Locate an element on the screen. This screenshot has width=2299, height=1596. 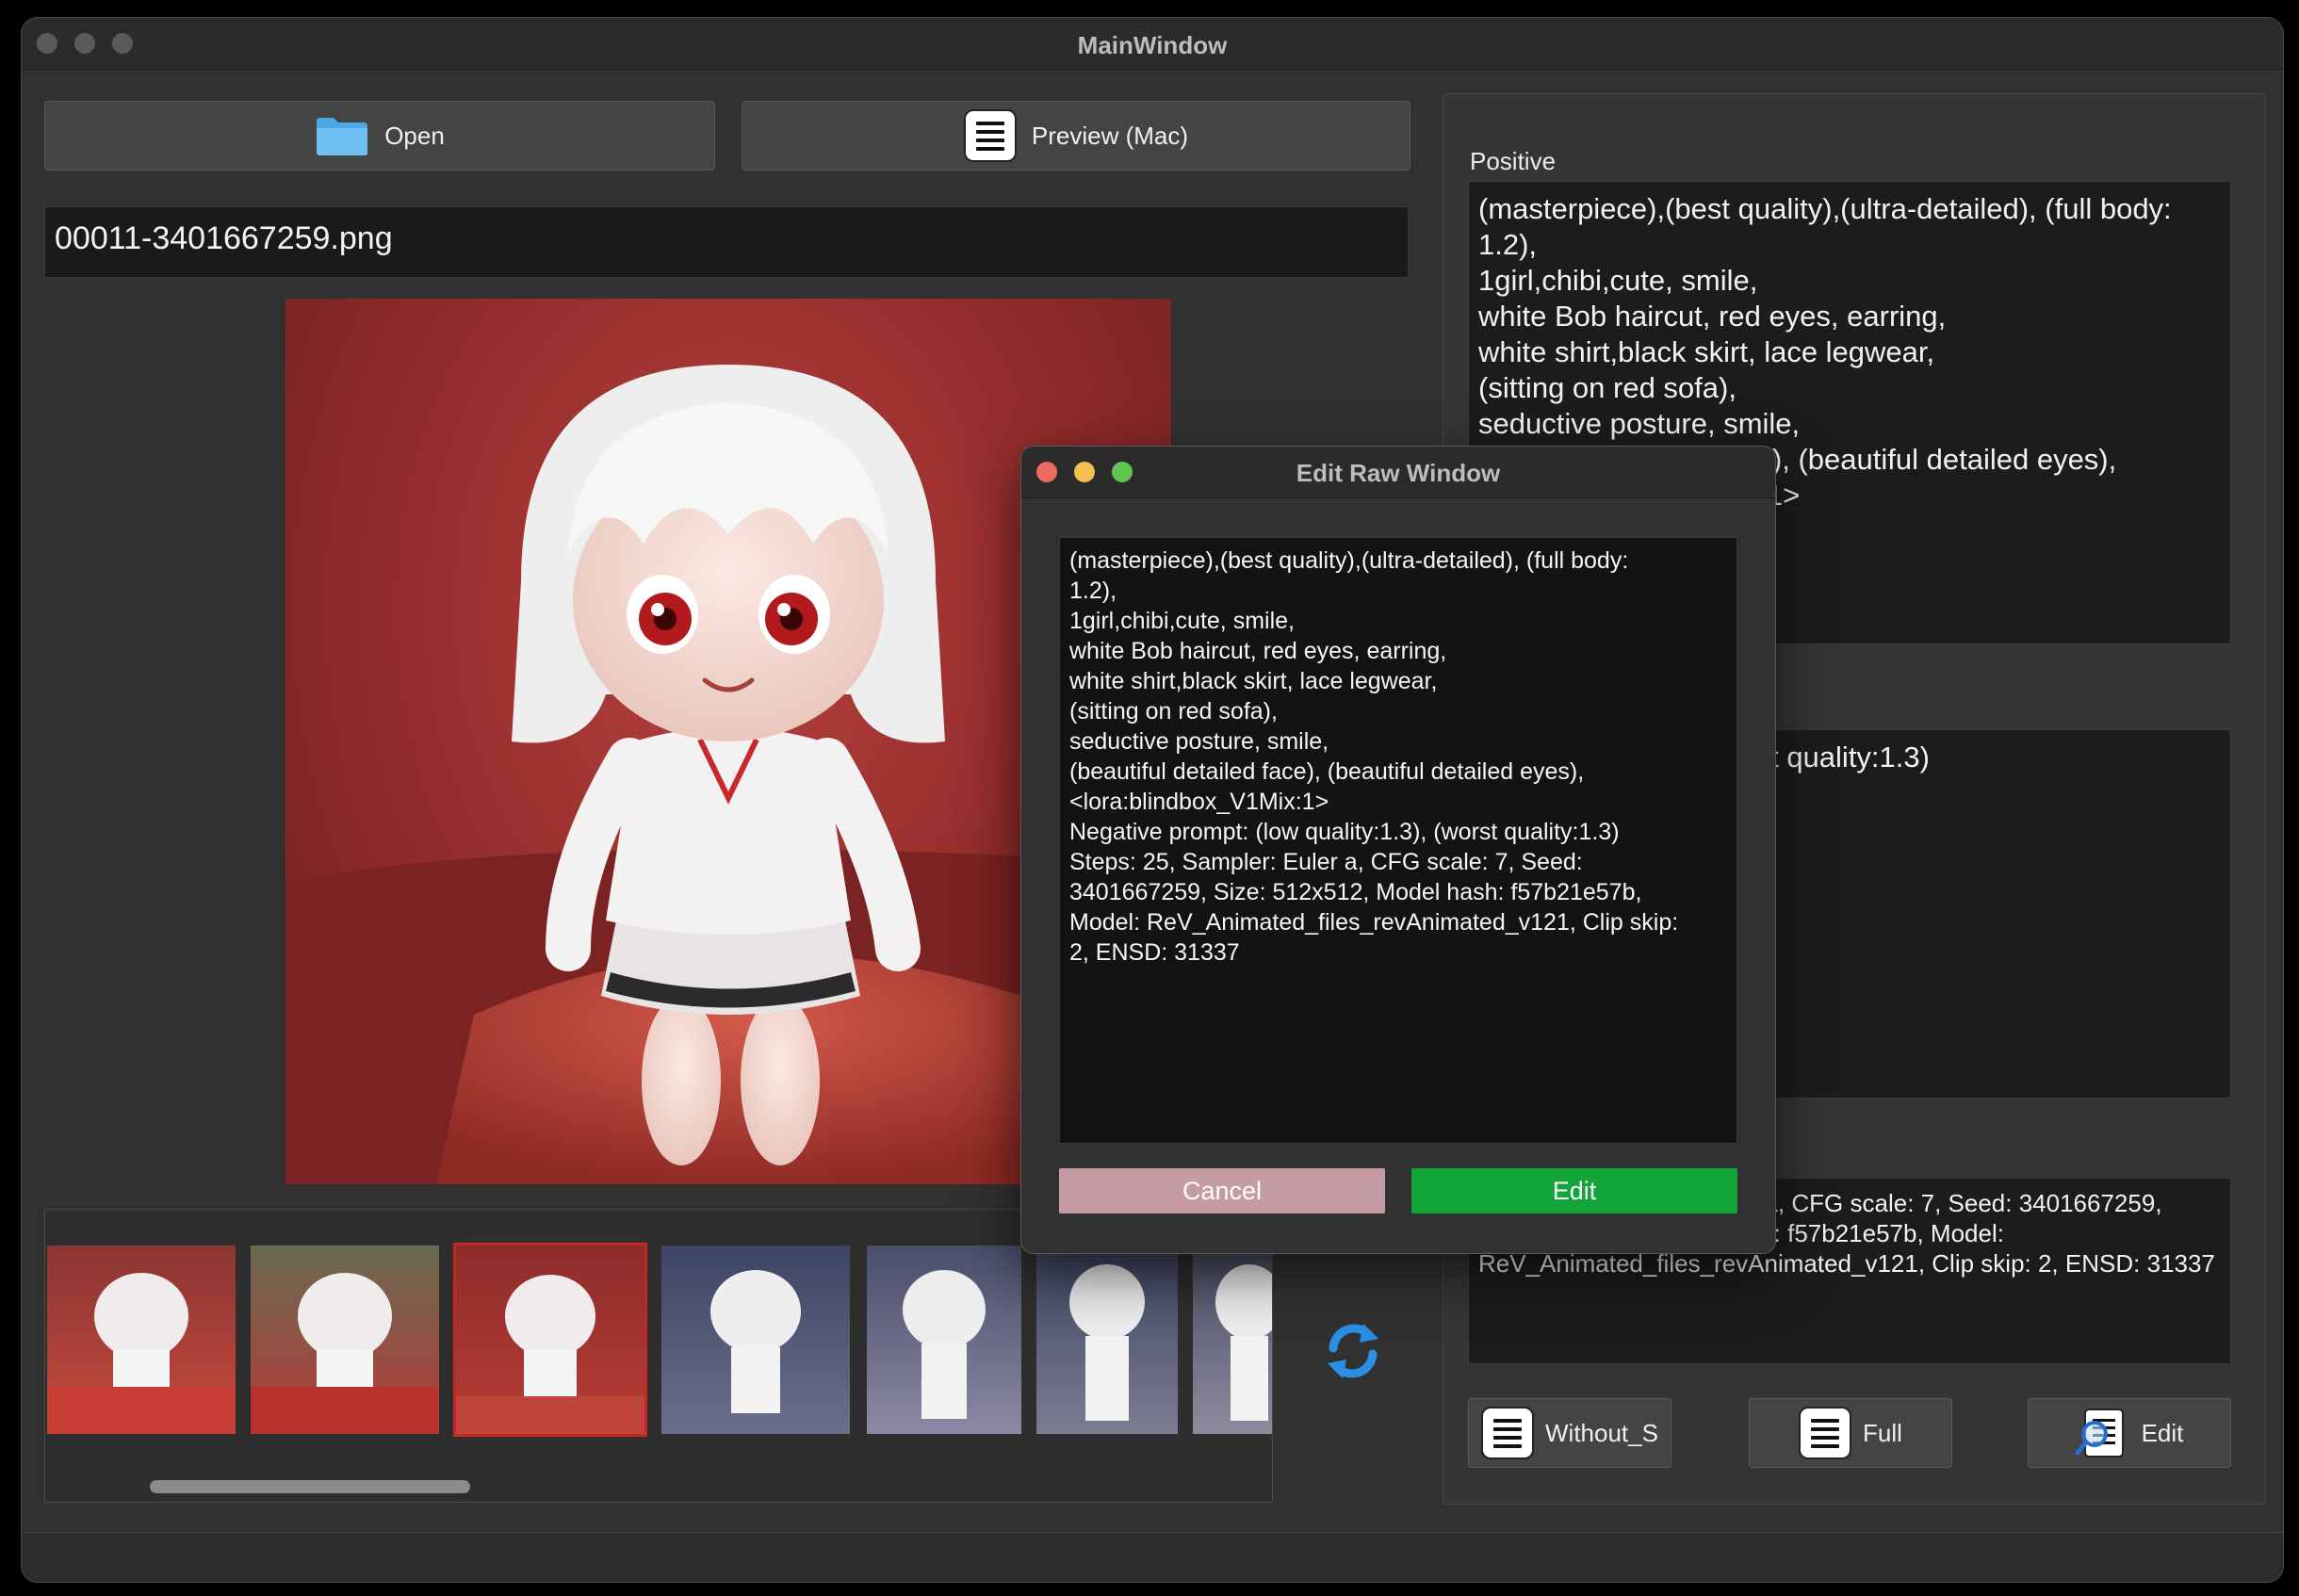
thumbnail-selected is located at coordinates (550, 1340).